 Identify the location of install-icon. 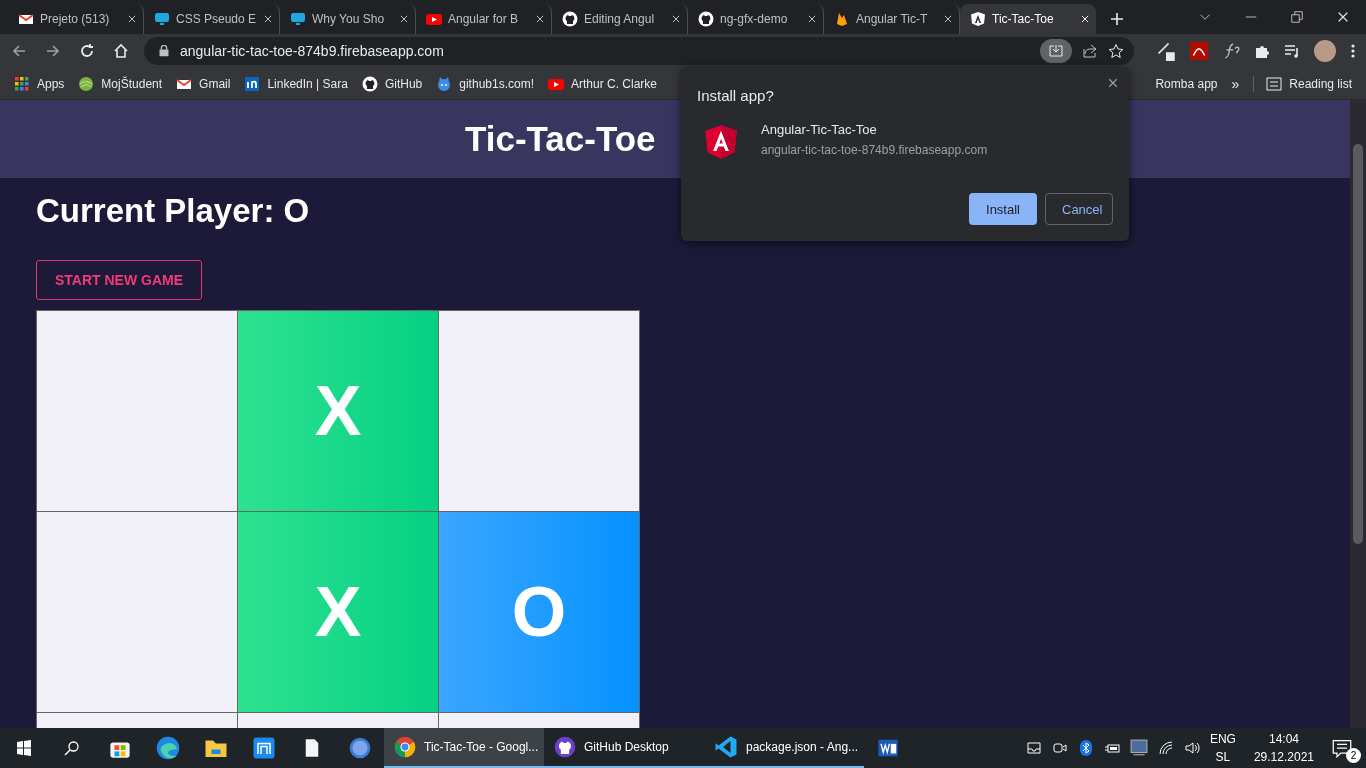
(1056, 51).